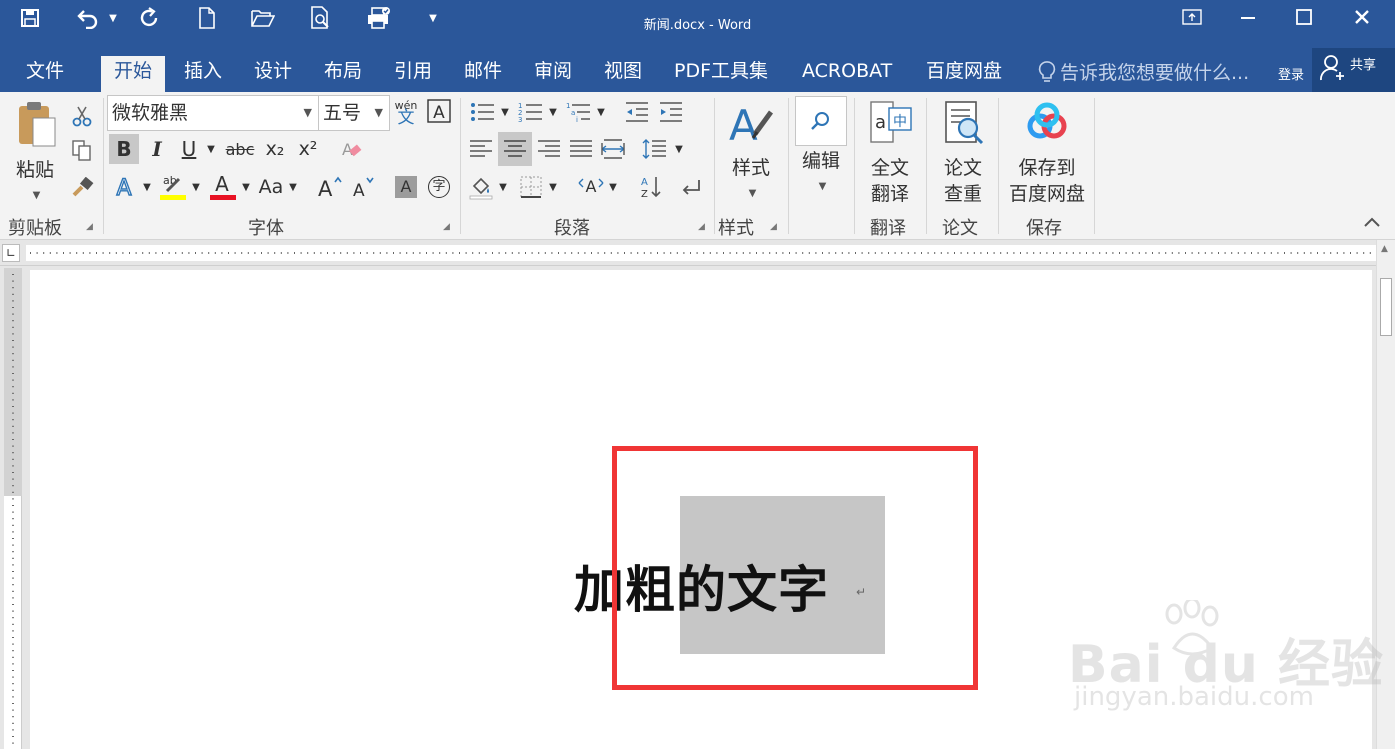 The image size is (1395, 749). What do you see at coordinates (1046, 194) in the screenshot?
I see `save-to-baidu-line2: 百度网盘` at bounding box center [1046, 194].